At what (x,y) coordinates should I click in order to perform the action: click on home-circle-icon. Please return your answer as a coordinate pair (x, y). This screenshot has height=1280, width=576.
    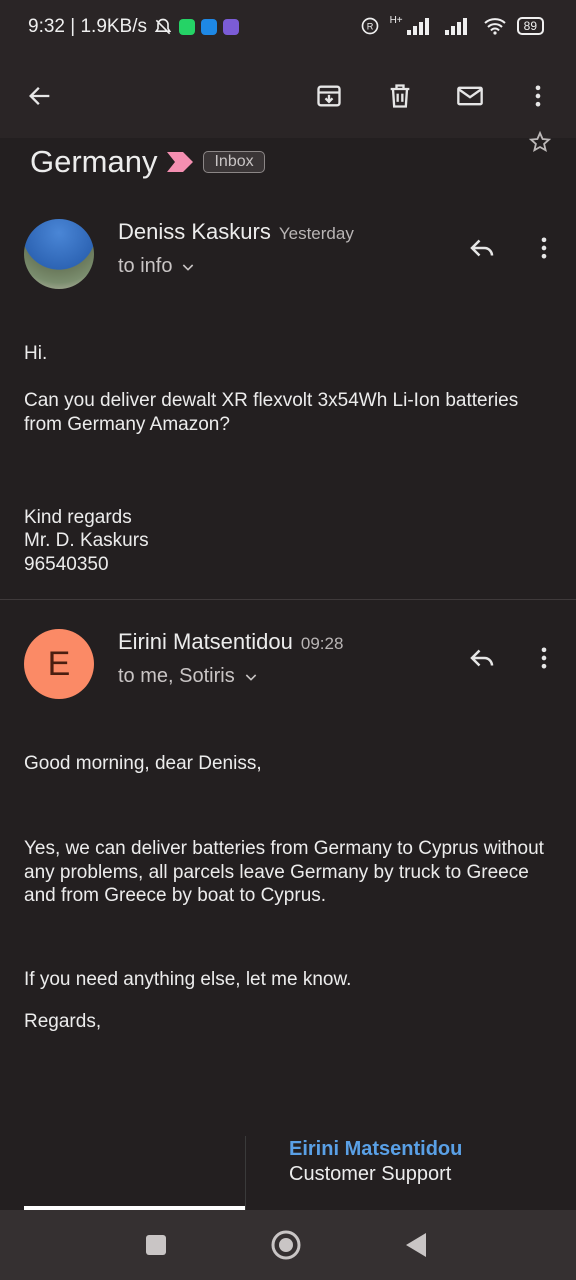
    Looking at the image, I should click on (286, 1245).